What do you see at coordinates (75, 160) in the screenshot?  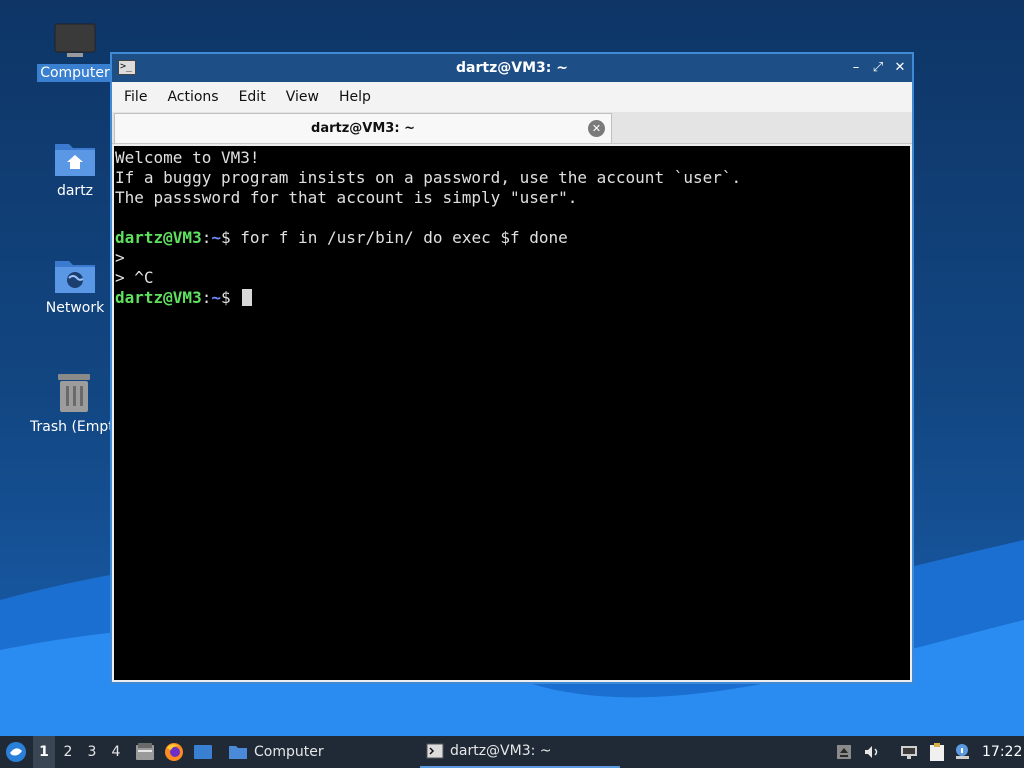 I see `home-folder-icon` at bounding box center [75, 160].